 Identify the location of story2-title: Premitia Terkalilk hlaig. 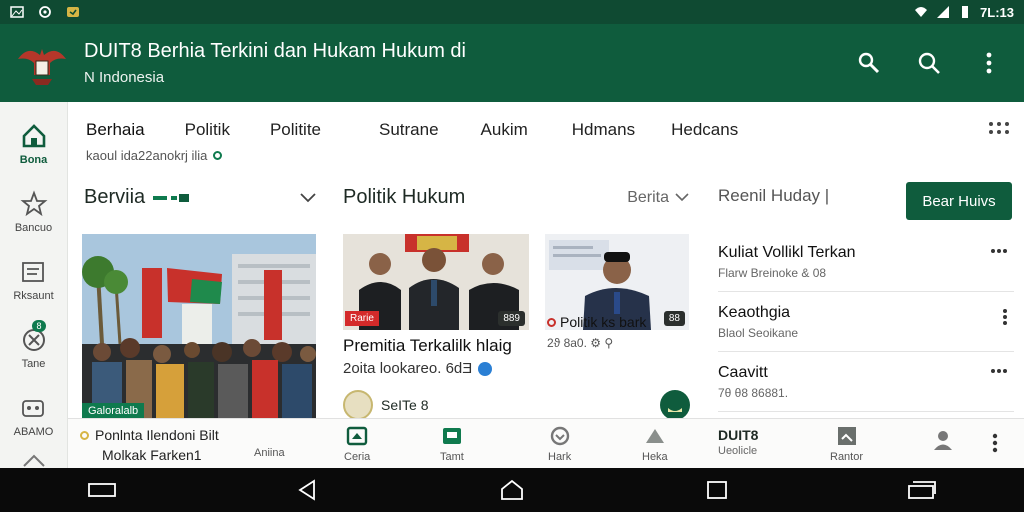
(427, 346).